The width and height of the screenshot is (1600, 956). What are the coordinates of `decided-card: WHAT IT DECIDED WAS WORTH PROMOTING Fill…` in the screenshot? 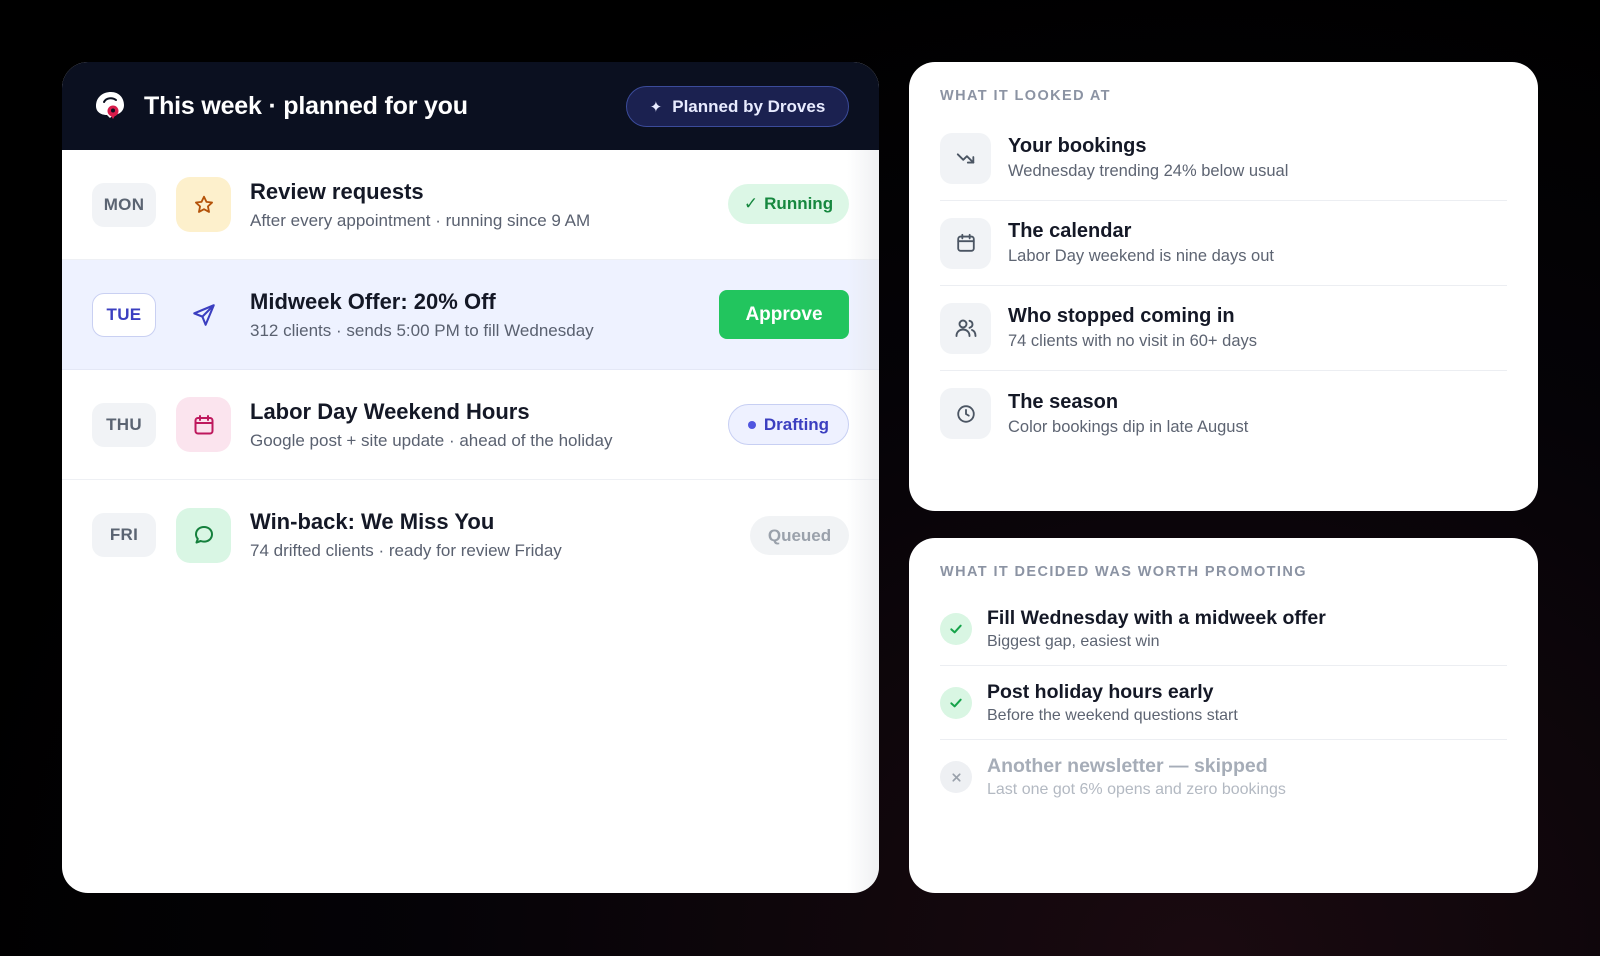 It's located at (1223, 715).